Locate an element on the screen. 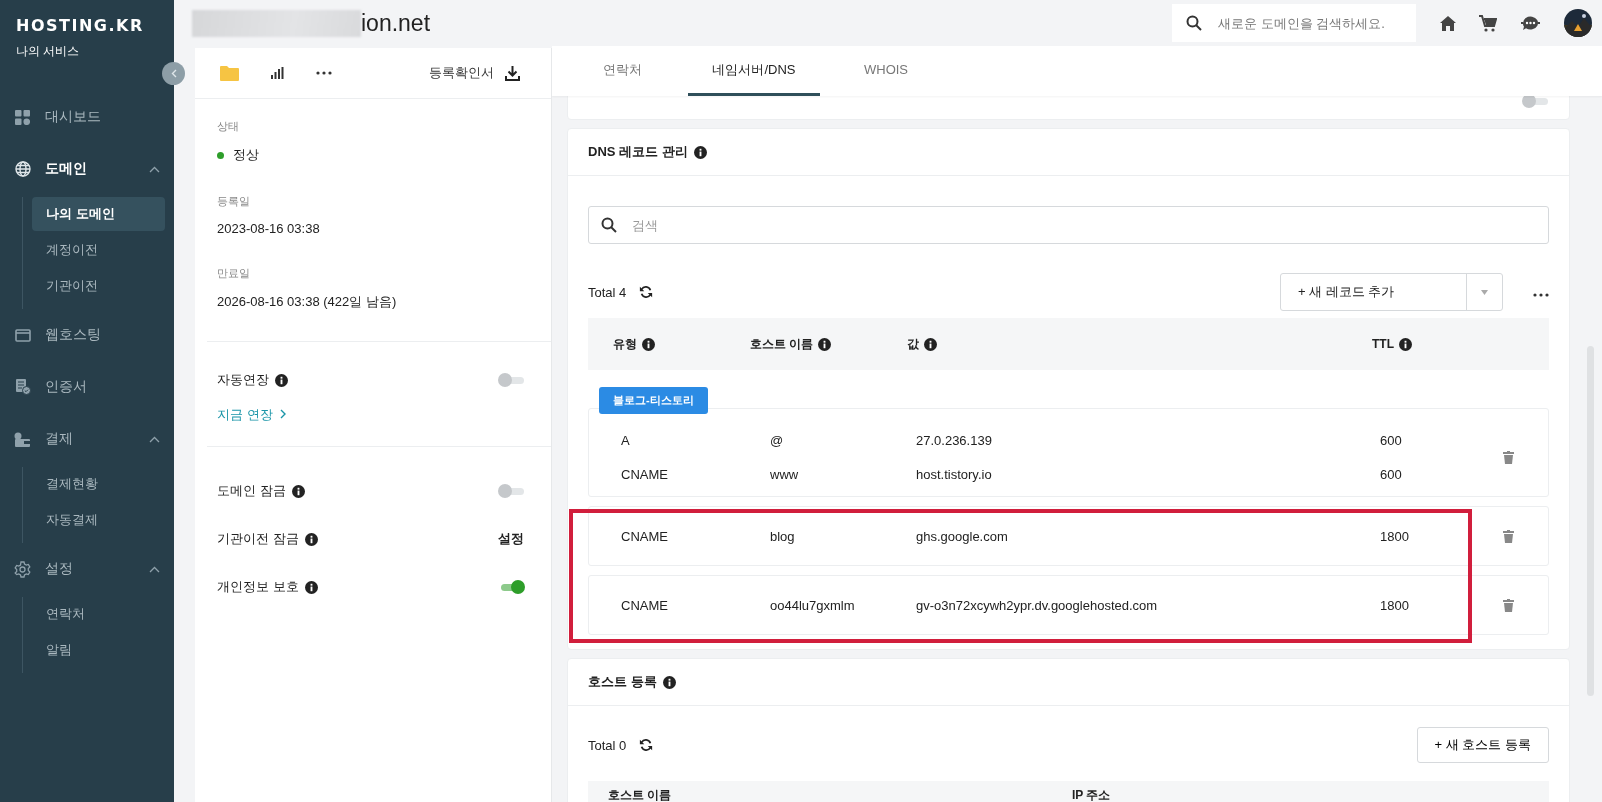  field-value: 정상 is located at coordinates (246, 155).